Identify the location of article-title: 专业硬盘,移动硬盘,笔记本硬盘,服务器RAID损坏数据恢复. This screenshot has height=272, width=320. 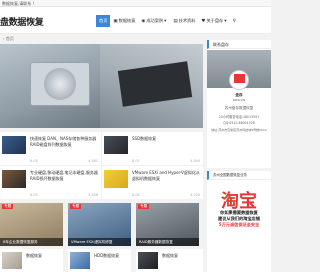
(64, 175).